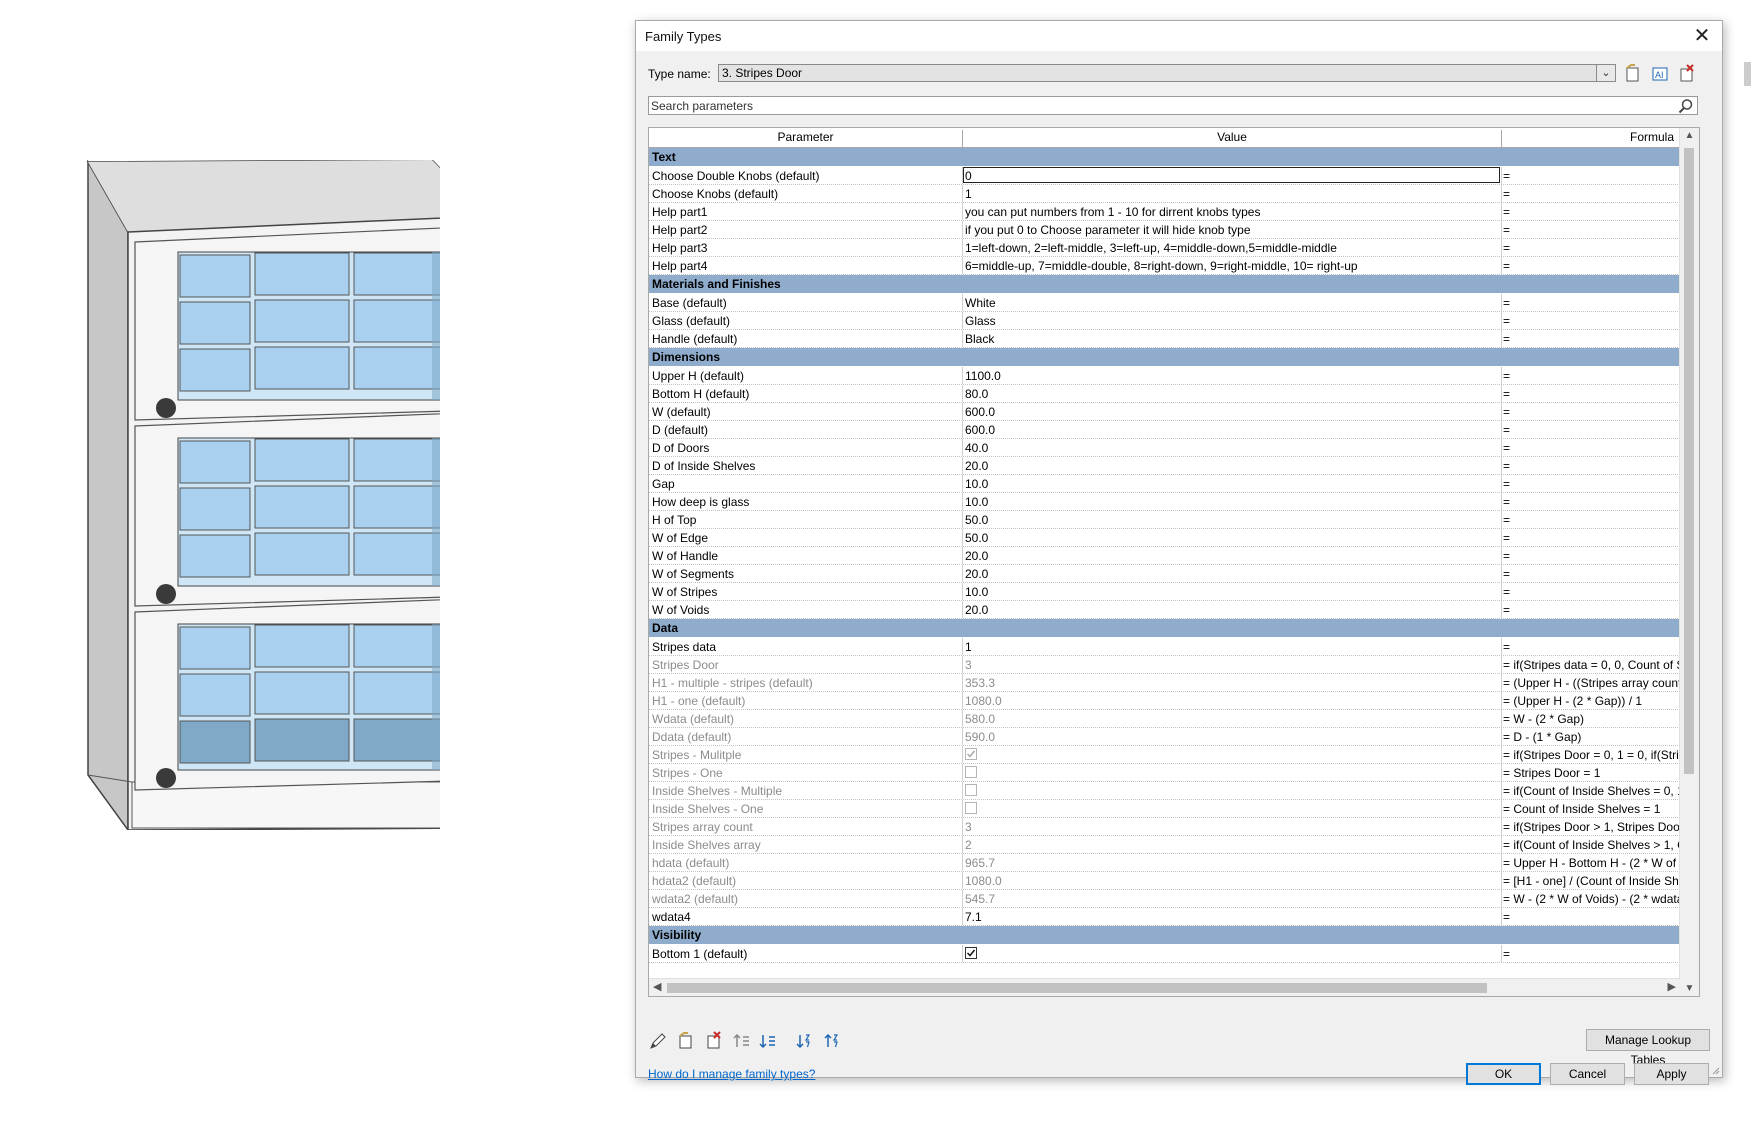  What do you see at coordinates (1164, 719) in the screenshot?
I see `table-row: Wdata (default) 580.0 = W - (2 * Gap)` at bounding box center [1164, 719].